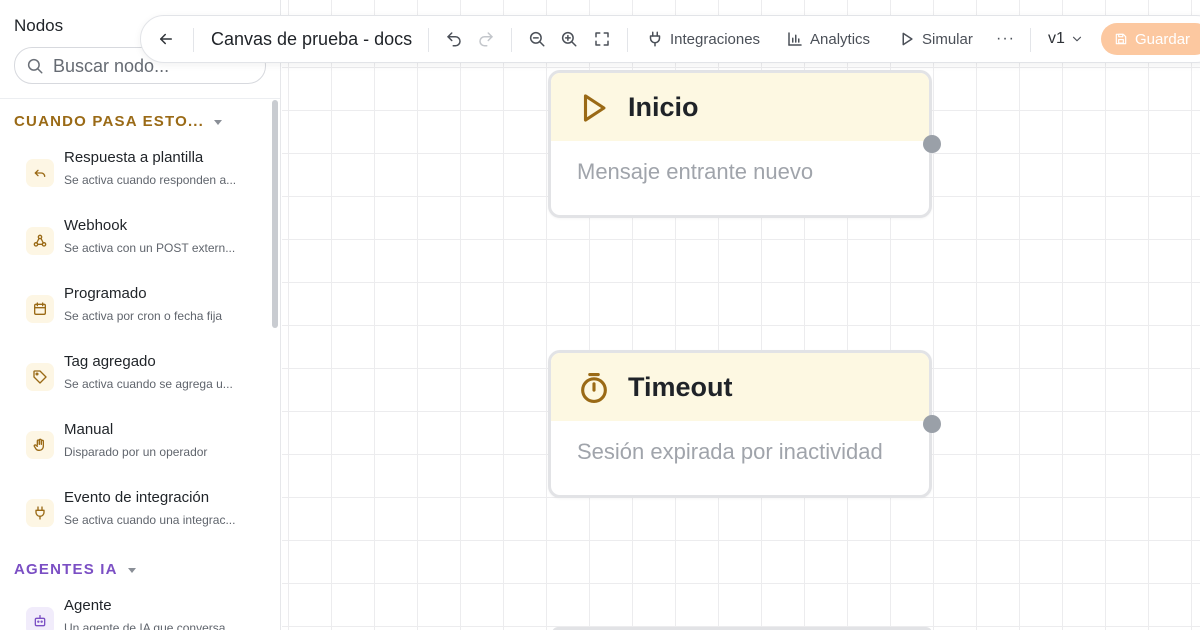 The width and height of the screenshot is (1200, 630). I want to click on fit-view-button, so click(602, 39).